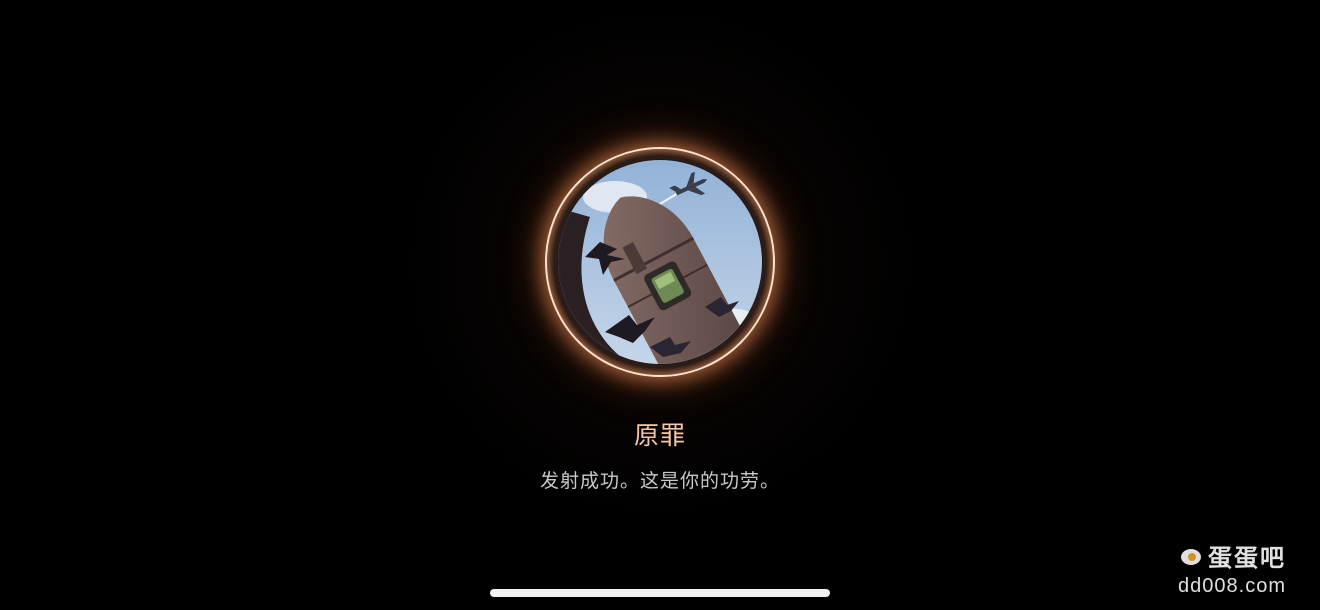  I want to click on watermark: 蛋蛋吧 dd008.com, so click(1232, 568).